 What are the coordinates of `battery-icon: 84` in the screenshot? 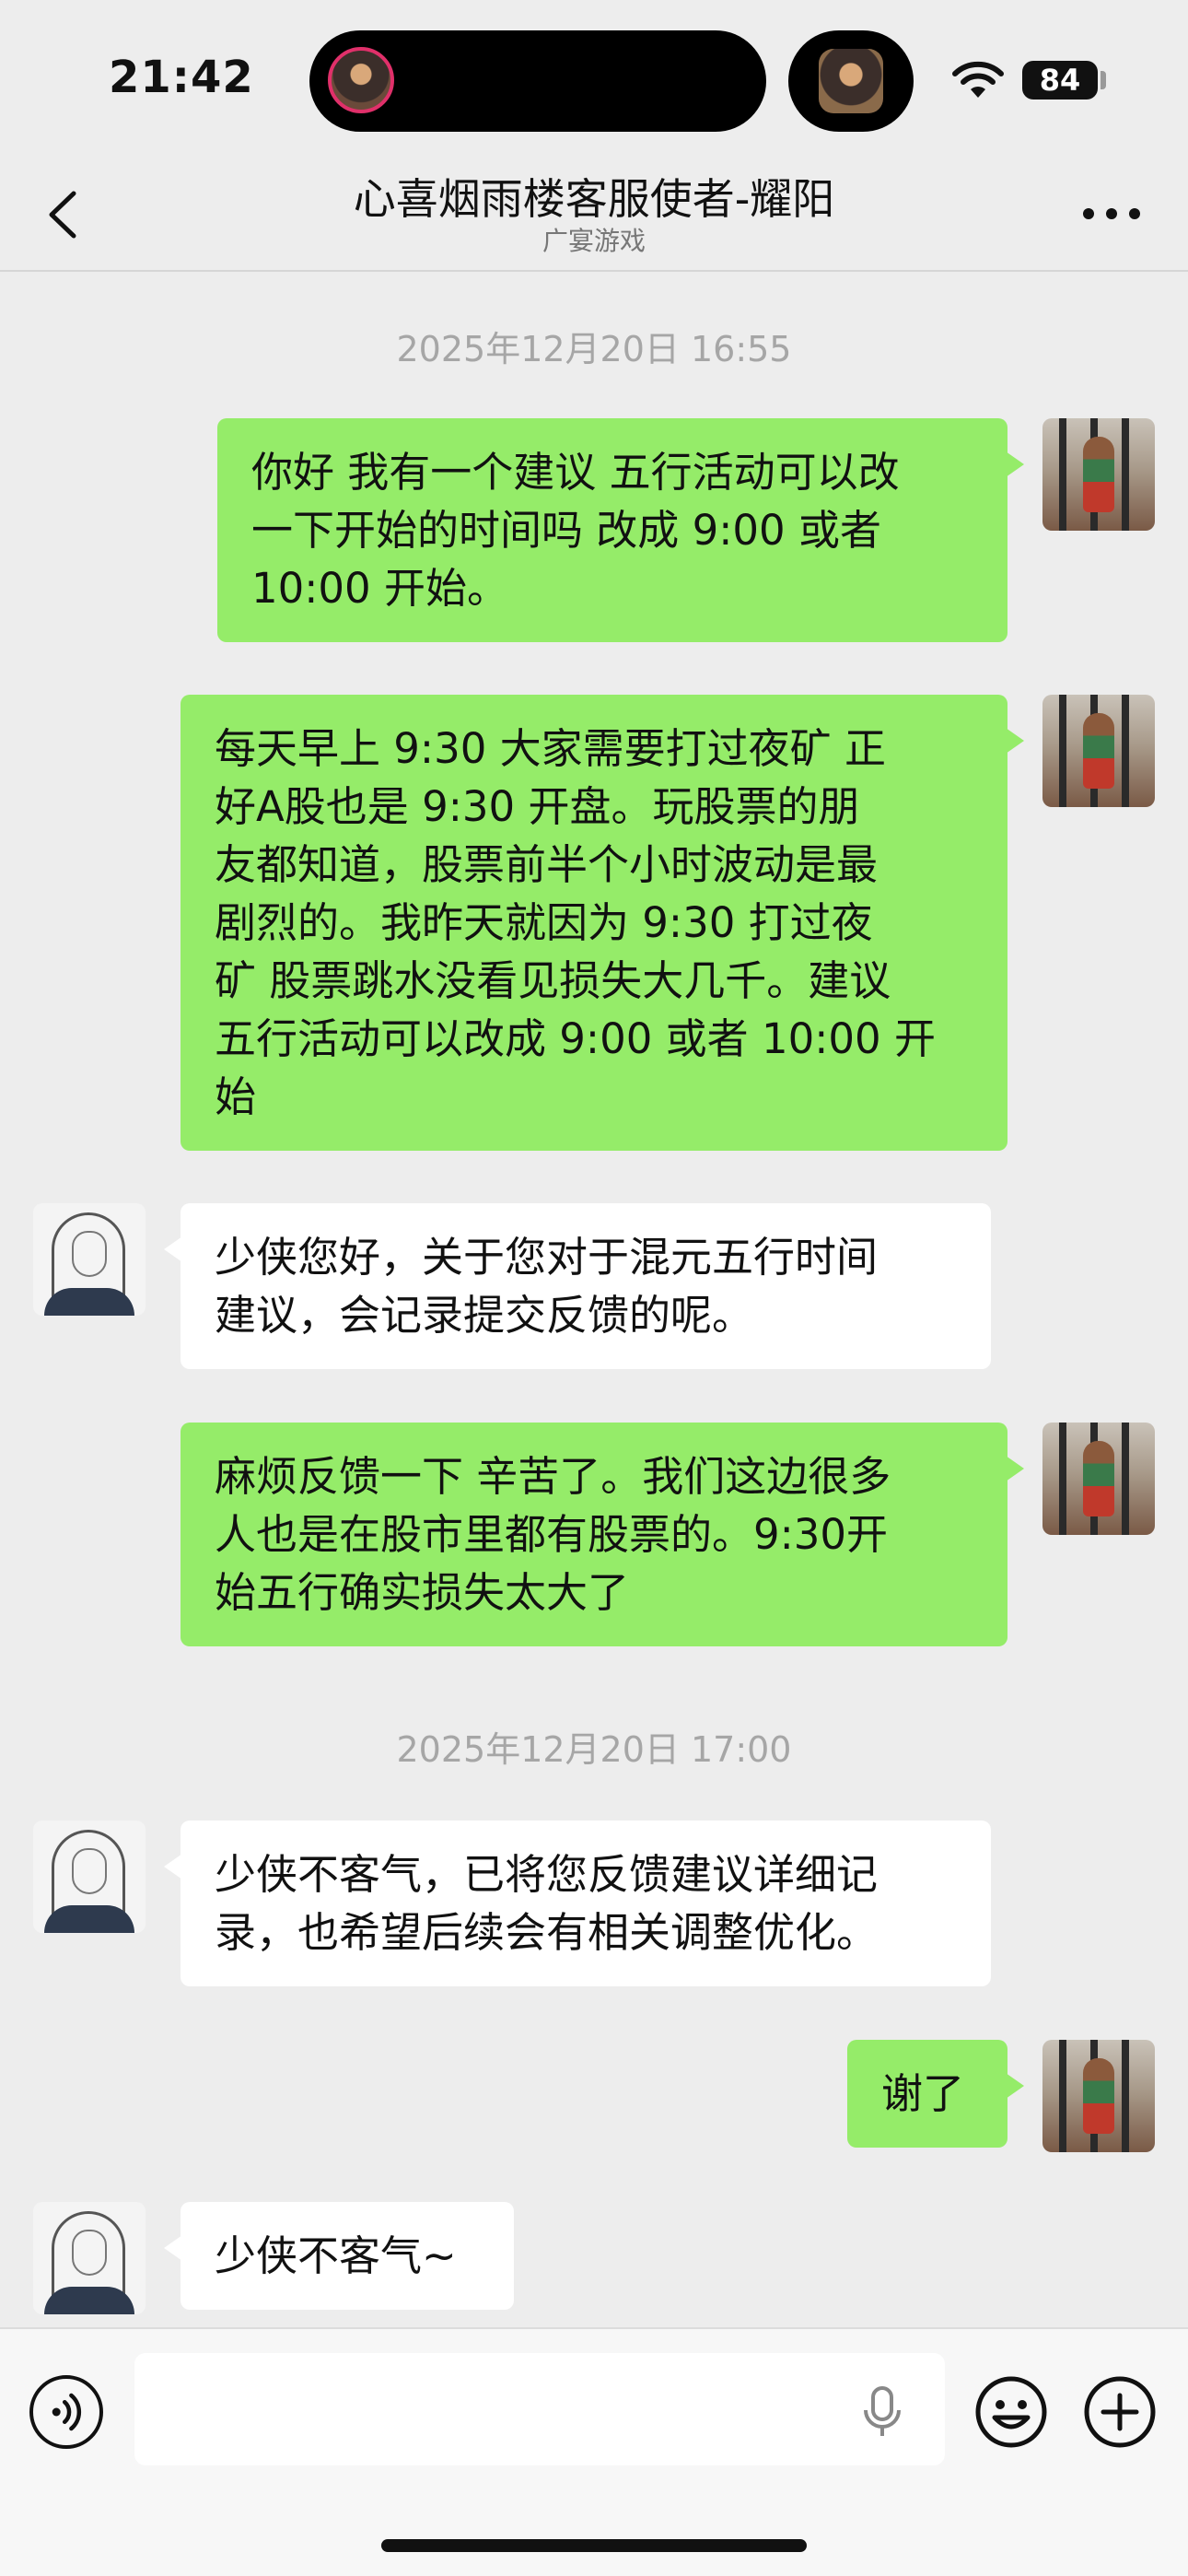 It's located at (1060, 80).